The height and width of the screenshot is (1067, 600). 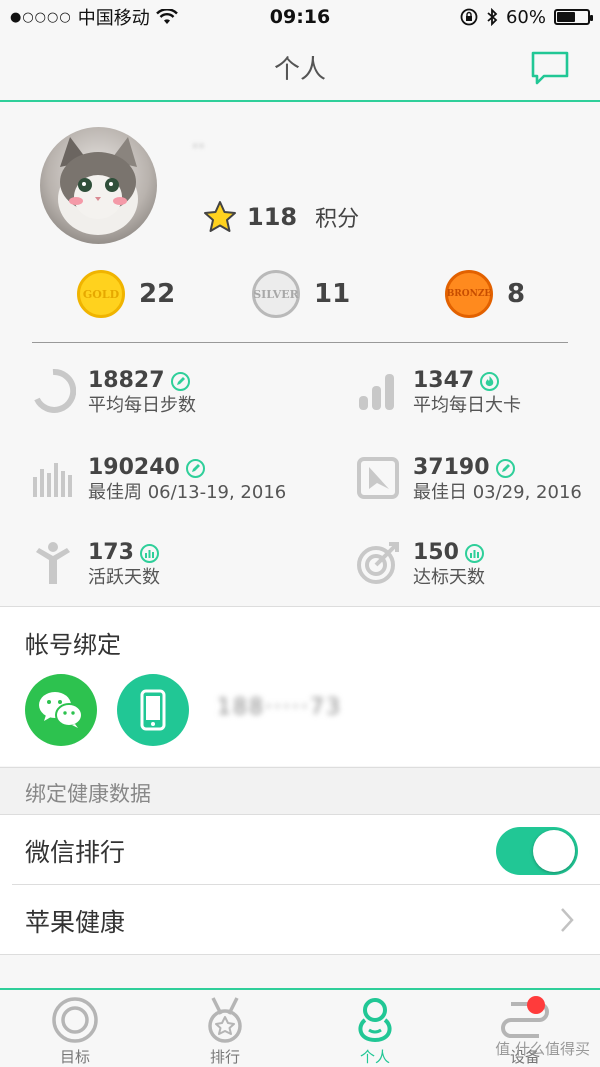 I want to click on star-icon, so click(x=220, y=216).